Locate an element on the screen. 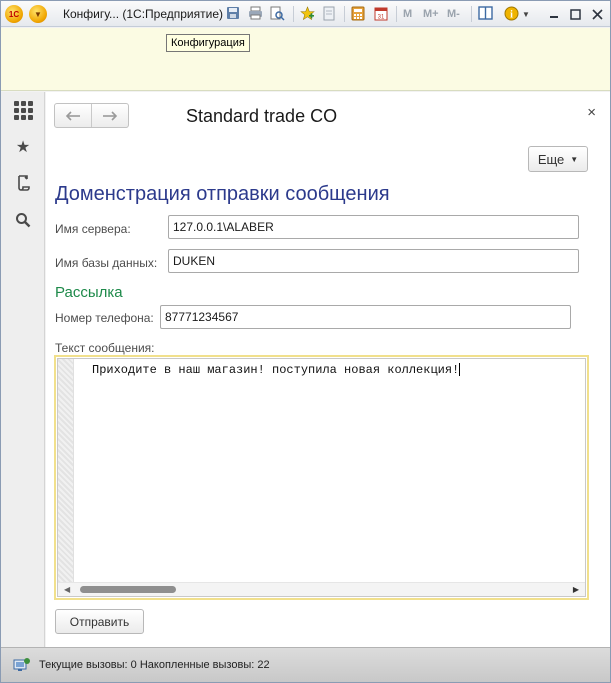  calendar-icon: 31 is located at coordinates (381, 13).